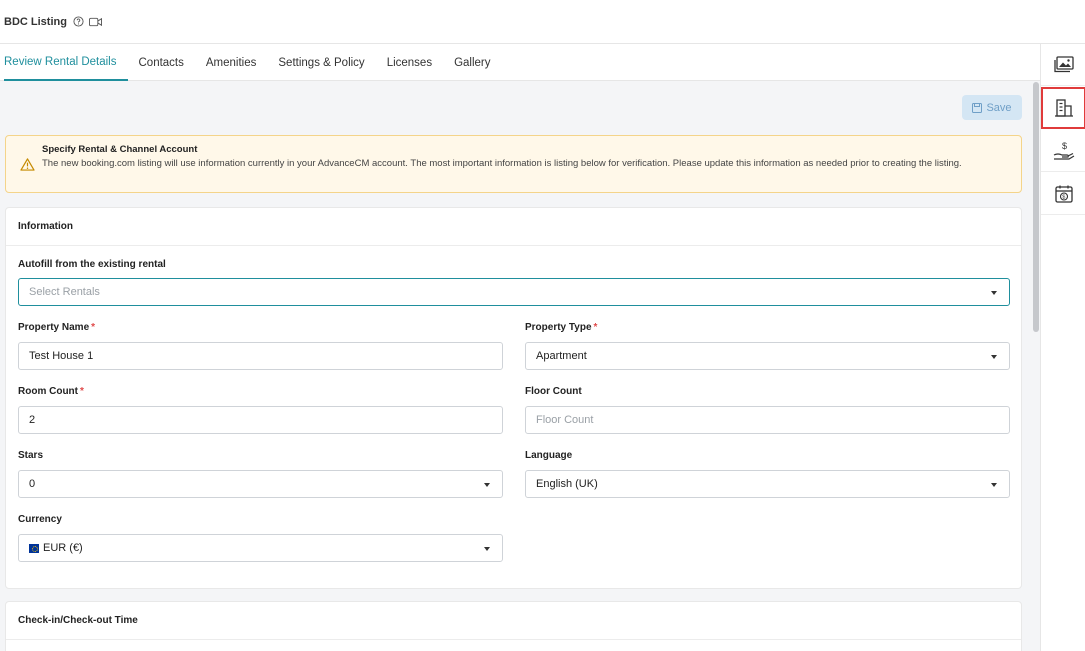 The width and height of the screenshot is (1085, 651). I want to click on sidebar-item-pricing-calendar: $, so click(1063, 194).